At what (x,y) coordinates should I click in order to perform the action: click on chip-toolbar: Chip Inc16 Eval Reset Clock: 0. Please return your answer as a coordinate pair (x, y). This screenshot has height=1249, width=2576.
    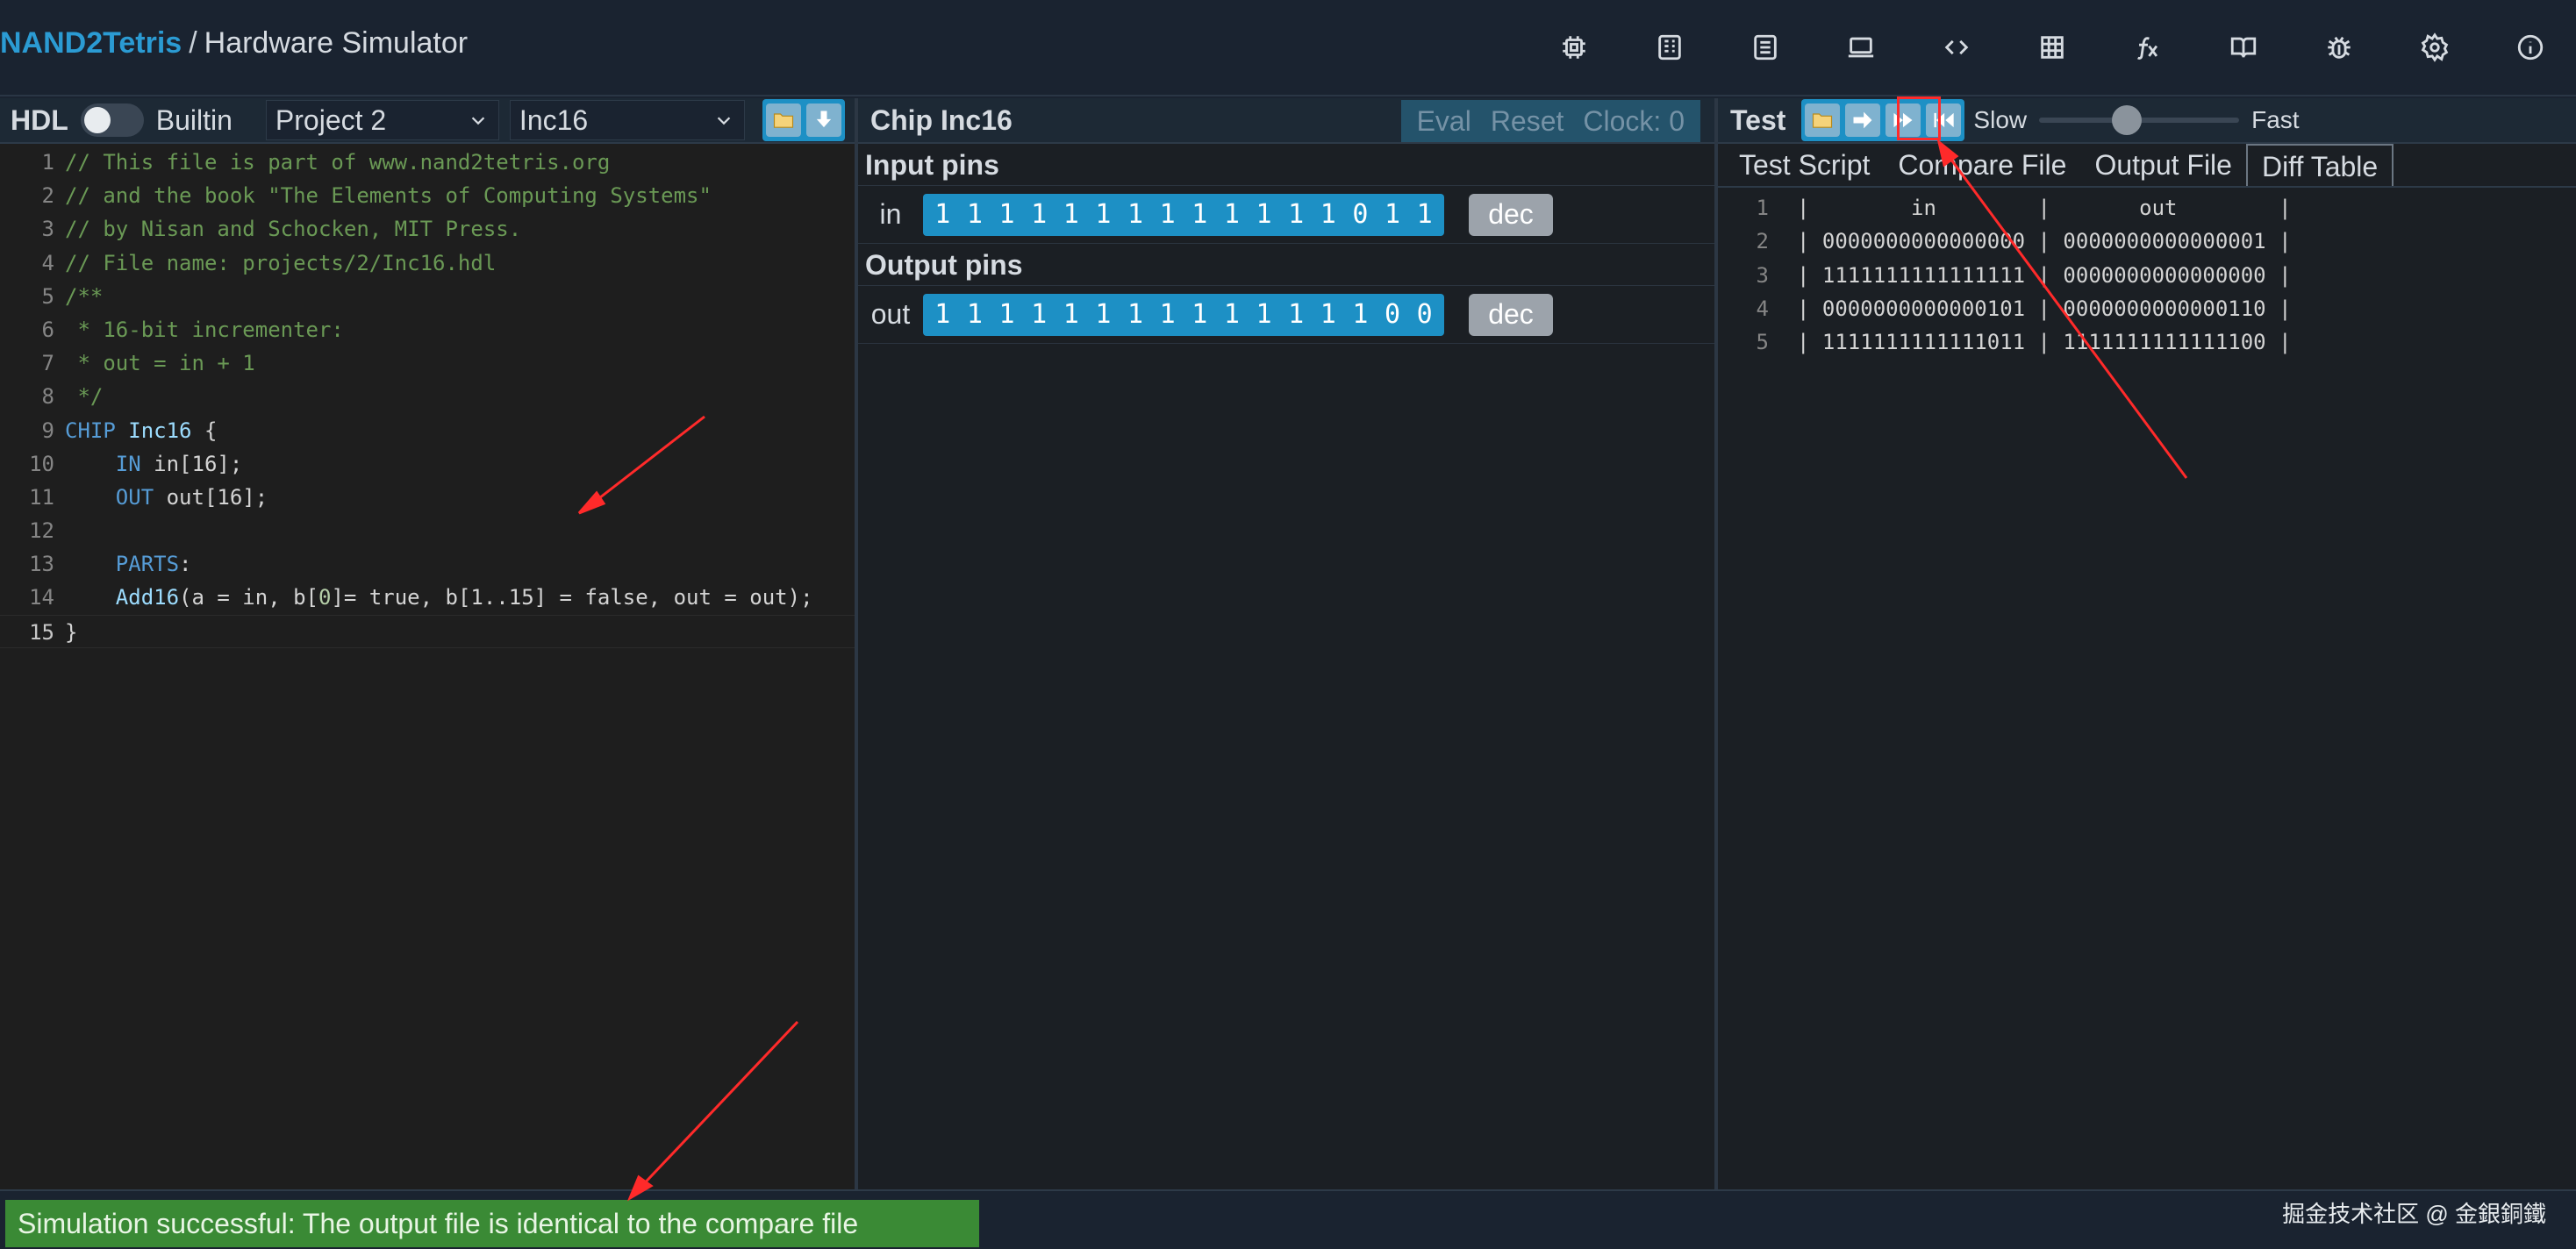
    Looking at the image, I should click on (1286, 121).